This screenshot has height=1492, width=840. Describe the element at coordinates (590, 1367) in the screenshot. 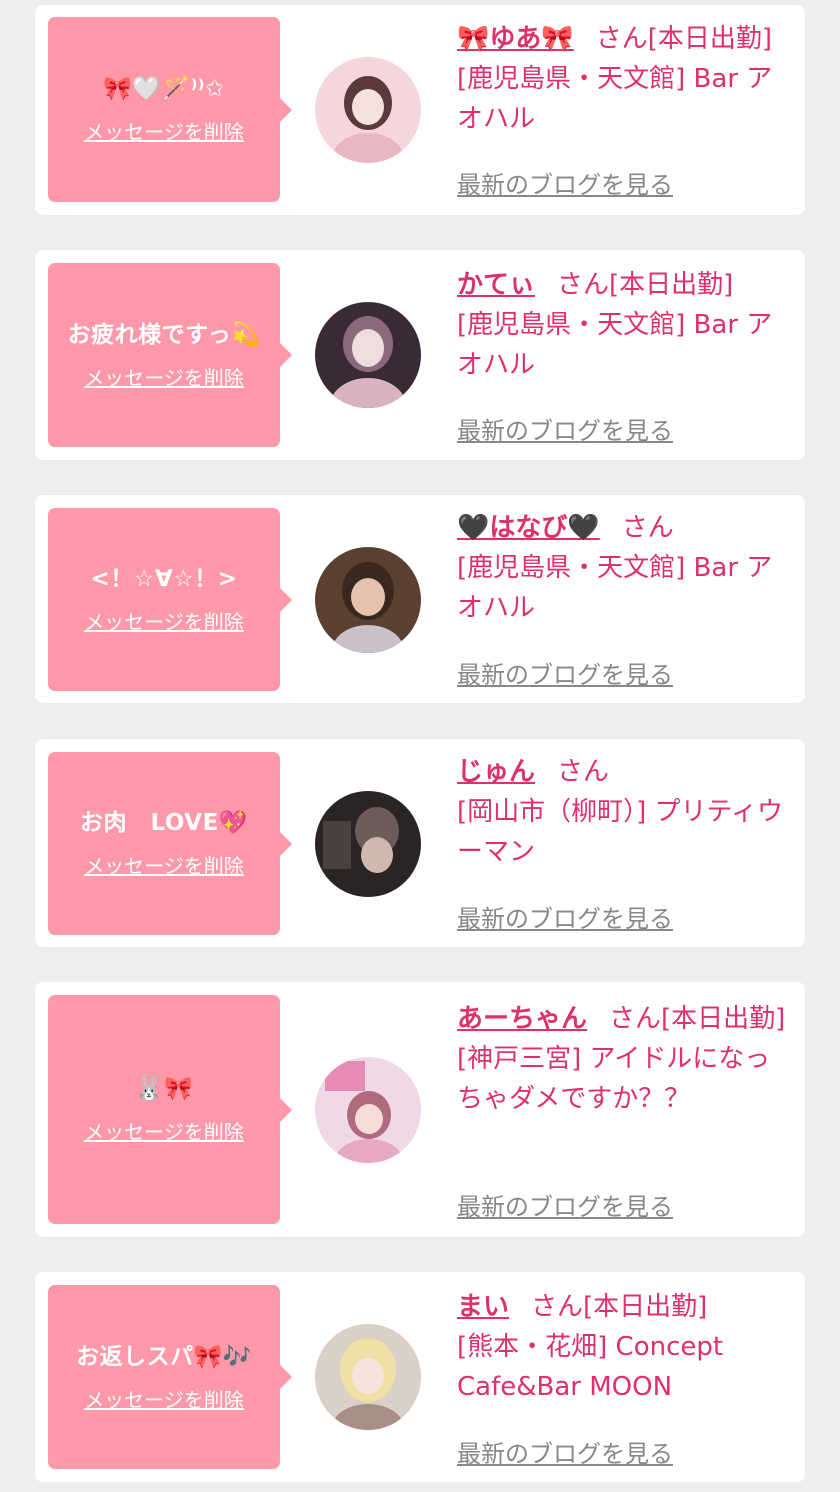

I see `shop-label: [熊本・花畑] Concept Cafe&Bar MOON` at that location.